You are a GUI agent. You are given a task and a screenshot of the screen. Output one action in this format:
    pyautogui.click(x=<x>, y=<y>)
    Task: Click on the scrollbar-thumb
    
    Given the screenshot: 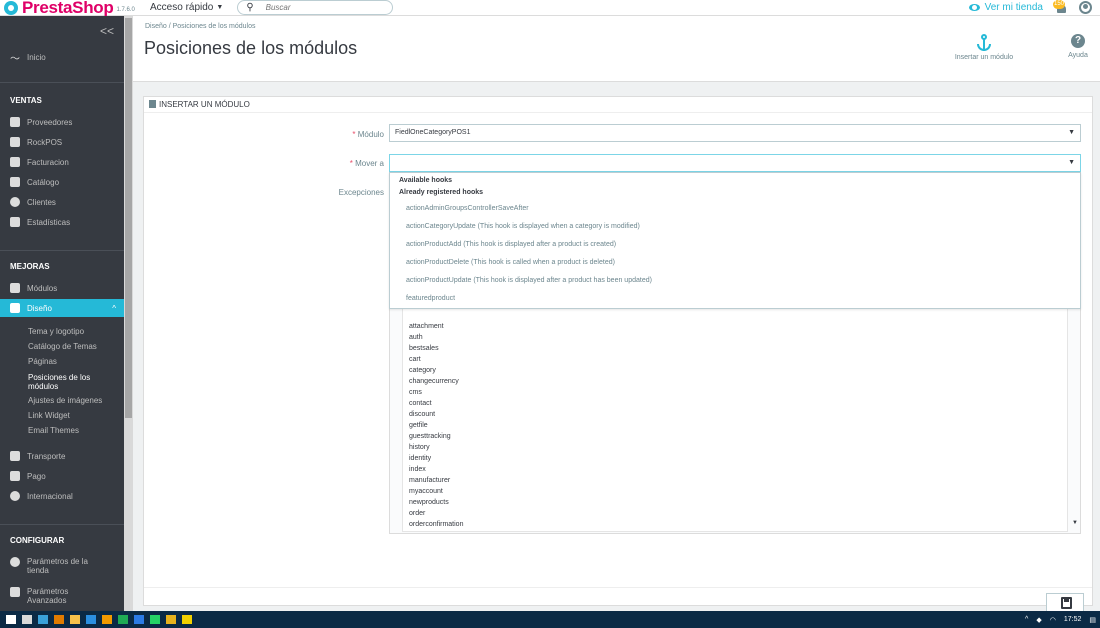 What is the action you would take?
    pyautogui.click(x=128, y=218)
    